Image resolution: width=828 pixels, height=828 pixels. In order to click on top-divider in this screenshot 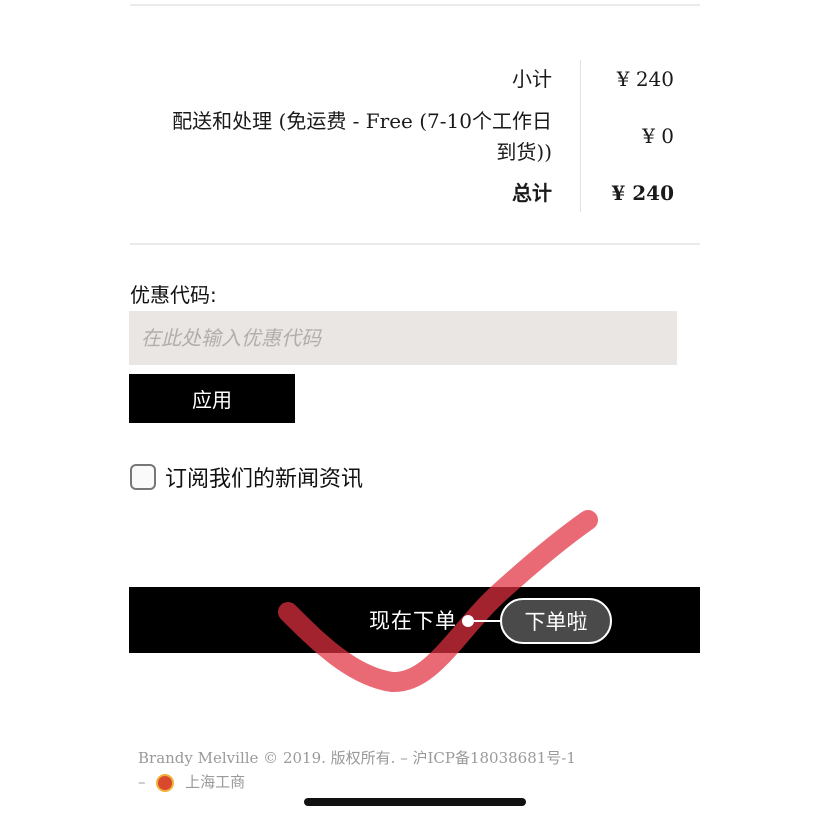, I will do `click(415, 5)`.